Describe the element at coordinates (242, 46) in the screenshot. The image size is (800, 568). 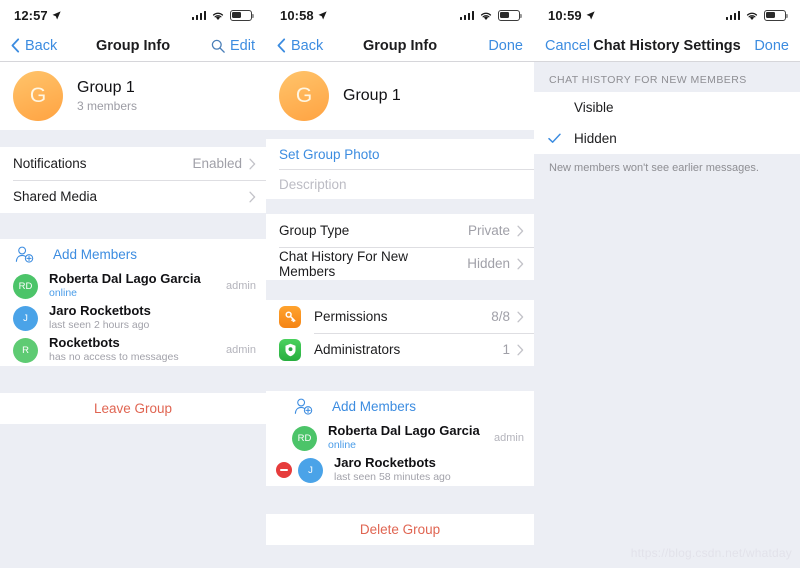
I see `edit-button: Edit` at that location.